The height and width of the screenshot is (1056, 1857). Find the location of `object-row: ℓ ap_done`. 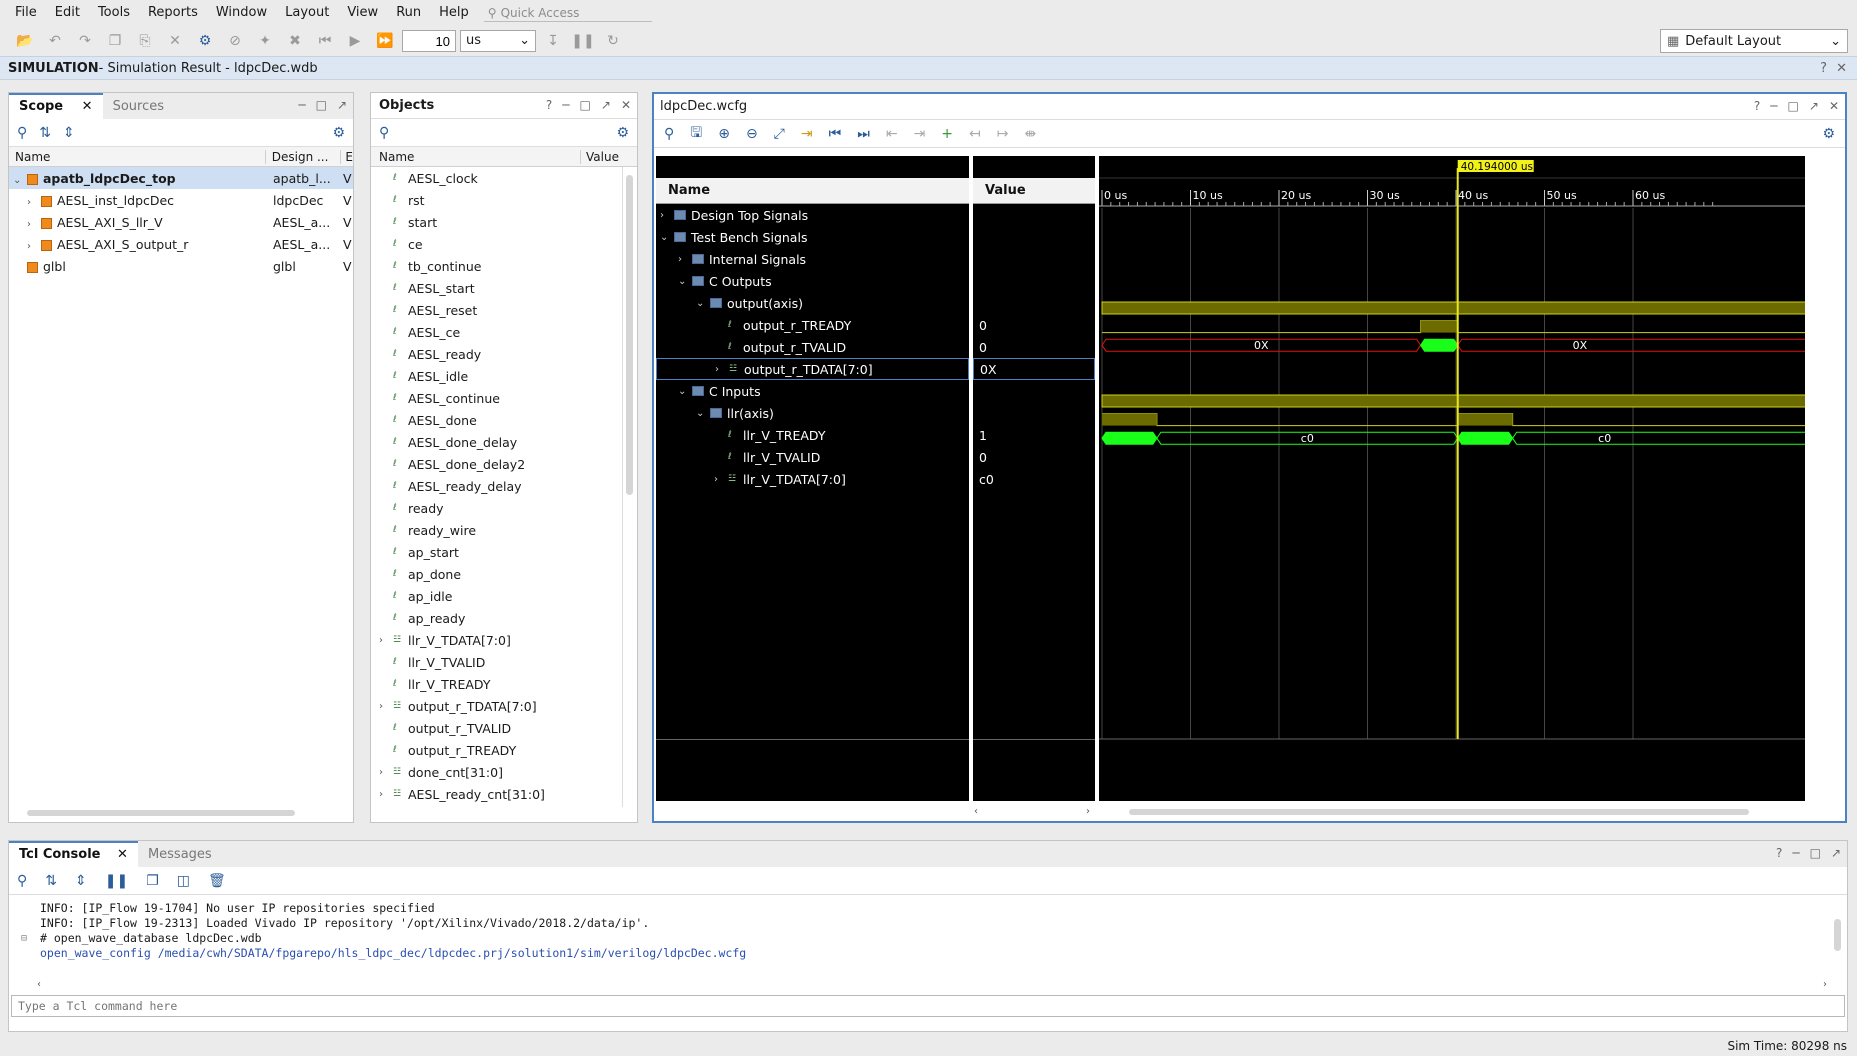

object-row: ℓ ap_done is located at coordinates (496, 574).